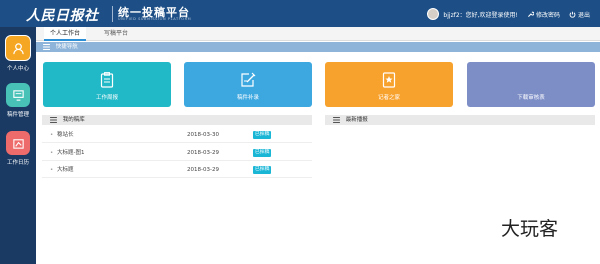 Image resolution: width=600 pixels, height=264 pixels. I want to click on manuscript-title: 大标题-图1, so click(70, 153).